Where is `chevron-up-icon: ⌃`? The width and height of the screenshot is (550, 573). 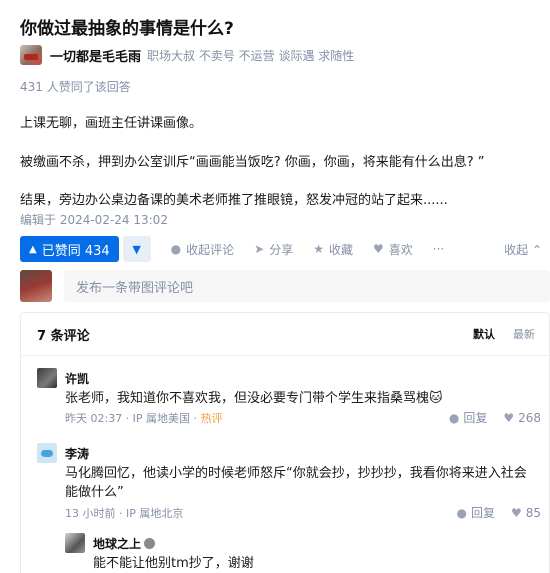
chevron-up-icon: ⌃ is located at coordinates (536, 250).